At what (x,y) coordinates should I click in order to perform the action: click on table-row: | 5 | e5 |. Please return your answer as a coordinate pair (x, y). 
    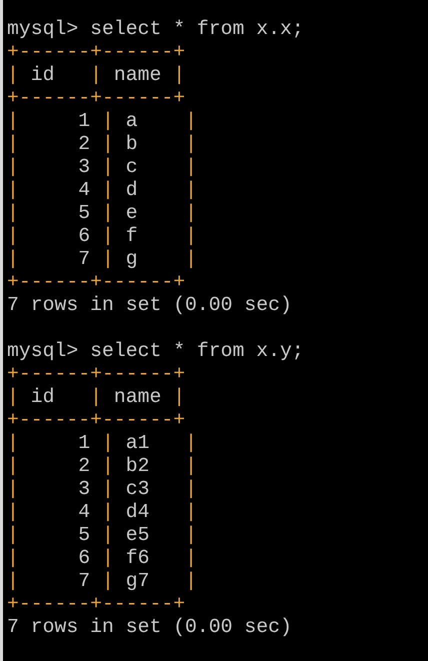
    Looking at the image, I should click on (102, 535).